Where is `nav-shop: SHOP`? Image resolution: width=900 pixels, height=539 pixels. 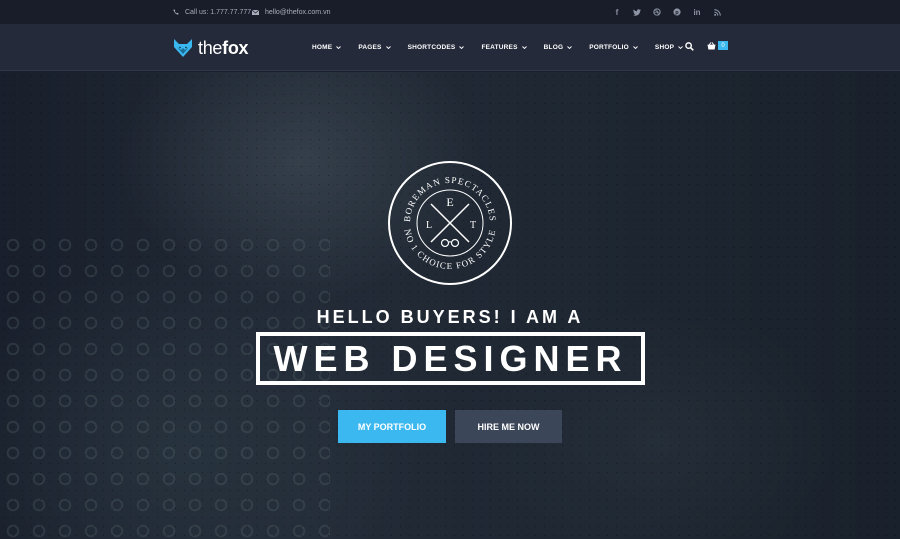
nav-shop: SHOP is located at coordinates (669, 47).